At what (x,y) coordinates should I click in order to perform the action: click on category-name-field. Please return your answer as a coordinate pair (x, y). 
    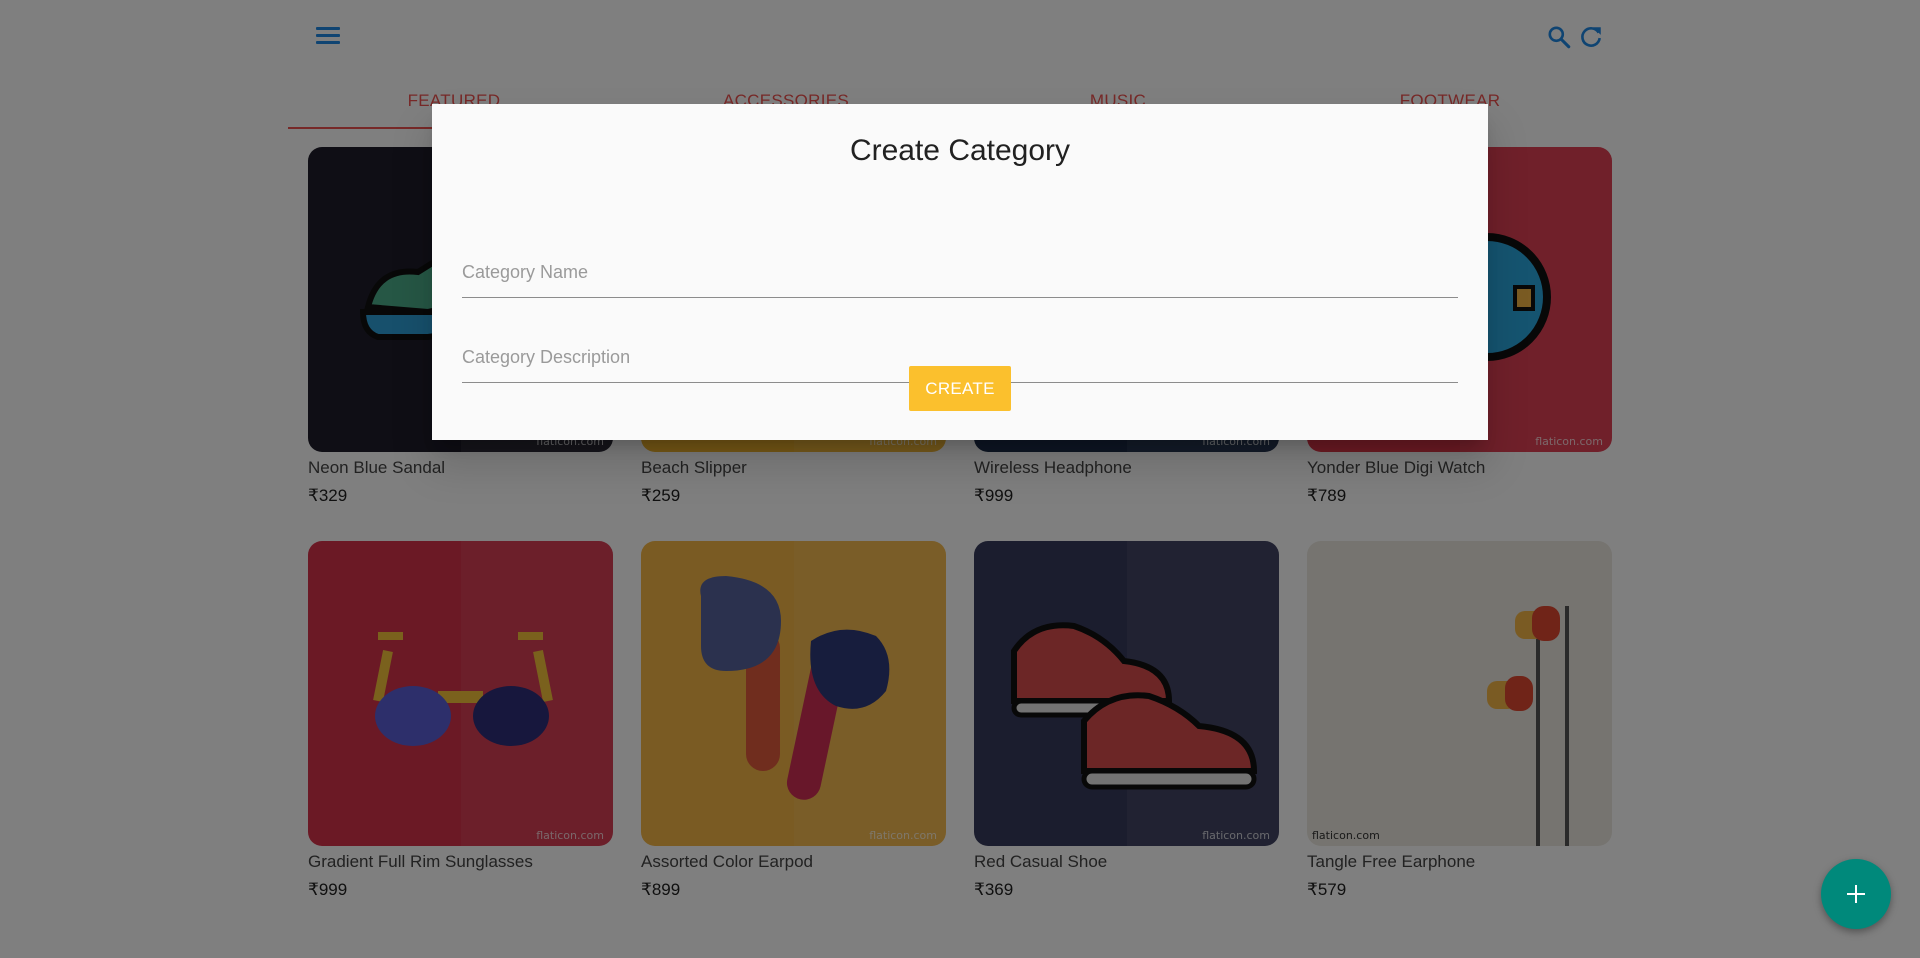
    Looking at the image, I should click on (960, 273).